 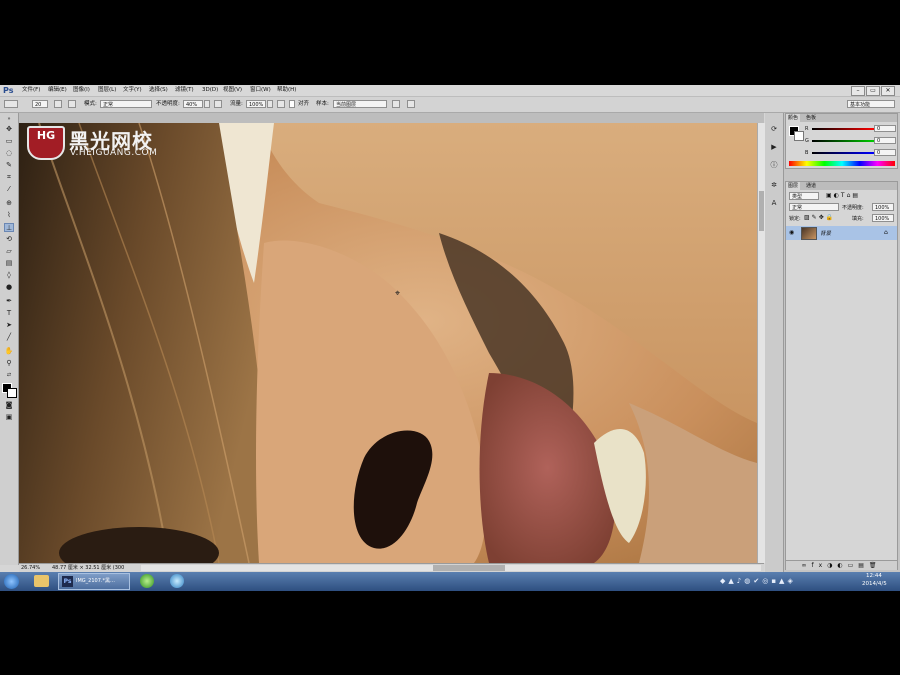 I want to click on menu-edit: 编辑(E), so click(x=57, y=90).